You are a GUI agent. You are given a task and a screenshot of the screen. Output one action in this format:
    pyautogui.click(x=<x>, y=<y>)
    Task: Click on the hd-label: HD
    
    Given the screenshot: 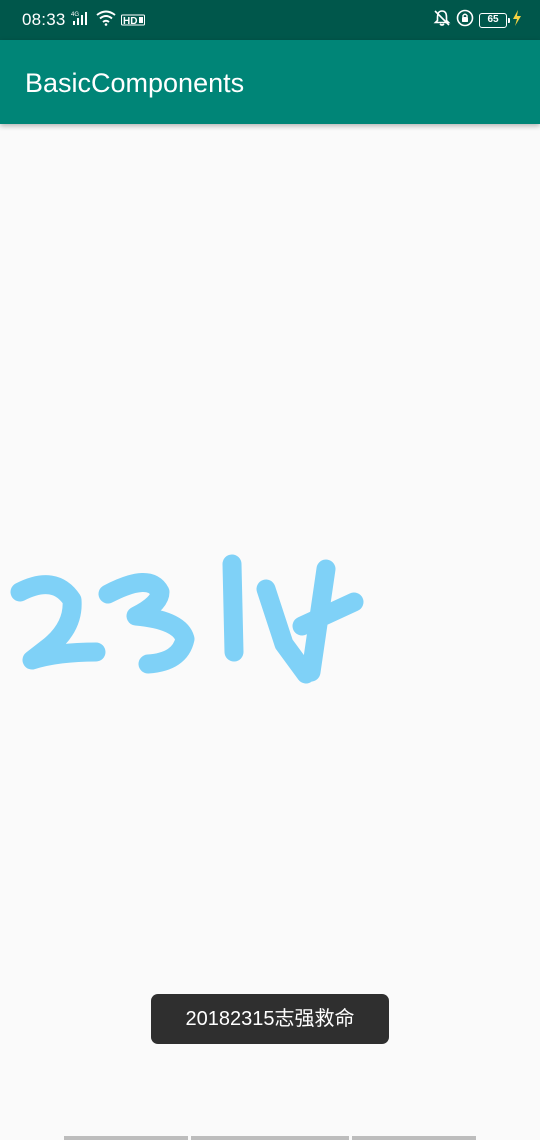 What is the action you would take?
    pyautogui.click(x=130, y=21)
    